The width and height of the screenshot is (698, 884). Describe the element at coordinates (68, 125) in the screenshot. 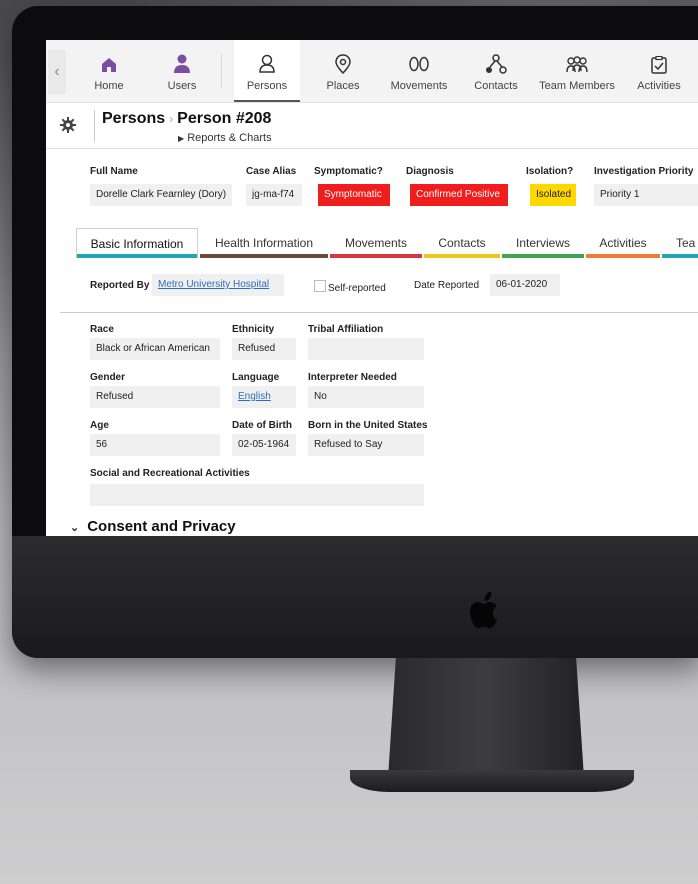

I see `gear-icon` at that location.